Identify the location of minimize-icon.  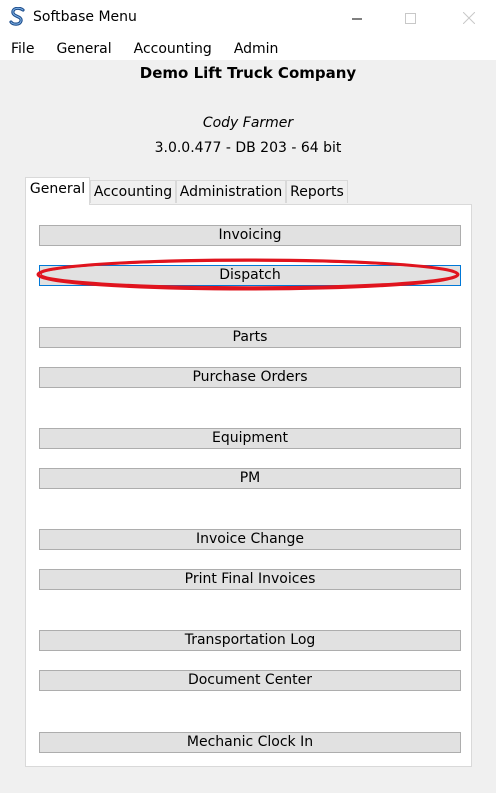
(356, 18).